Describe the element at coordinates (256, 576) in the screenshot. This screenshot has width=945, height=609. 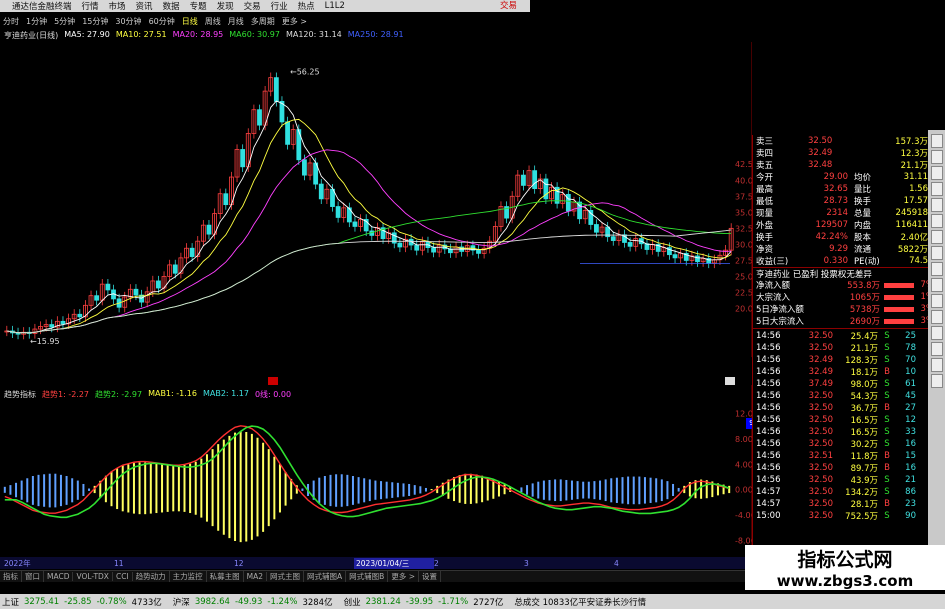
I see `indicator-tab: MA2` at that location.